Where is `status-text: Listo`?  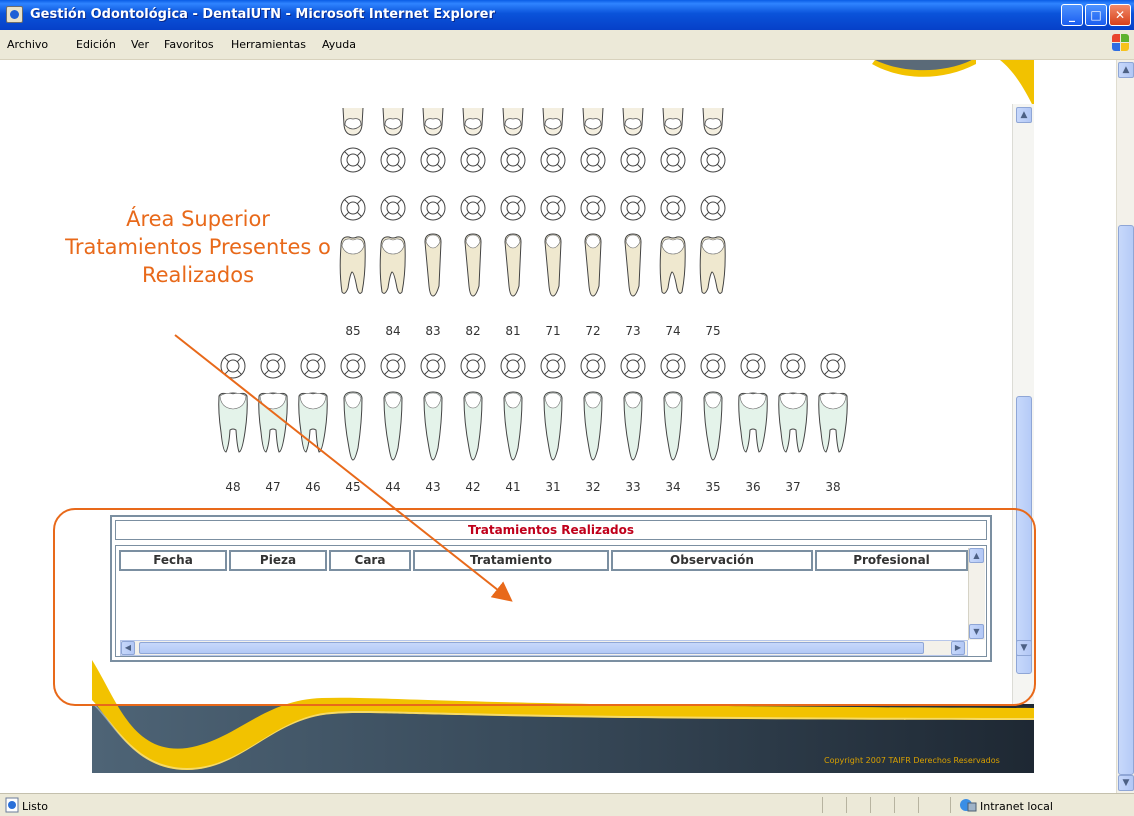
status-text: Listo is located at coordinates (35, 806).